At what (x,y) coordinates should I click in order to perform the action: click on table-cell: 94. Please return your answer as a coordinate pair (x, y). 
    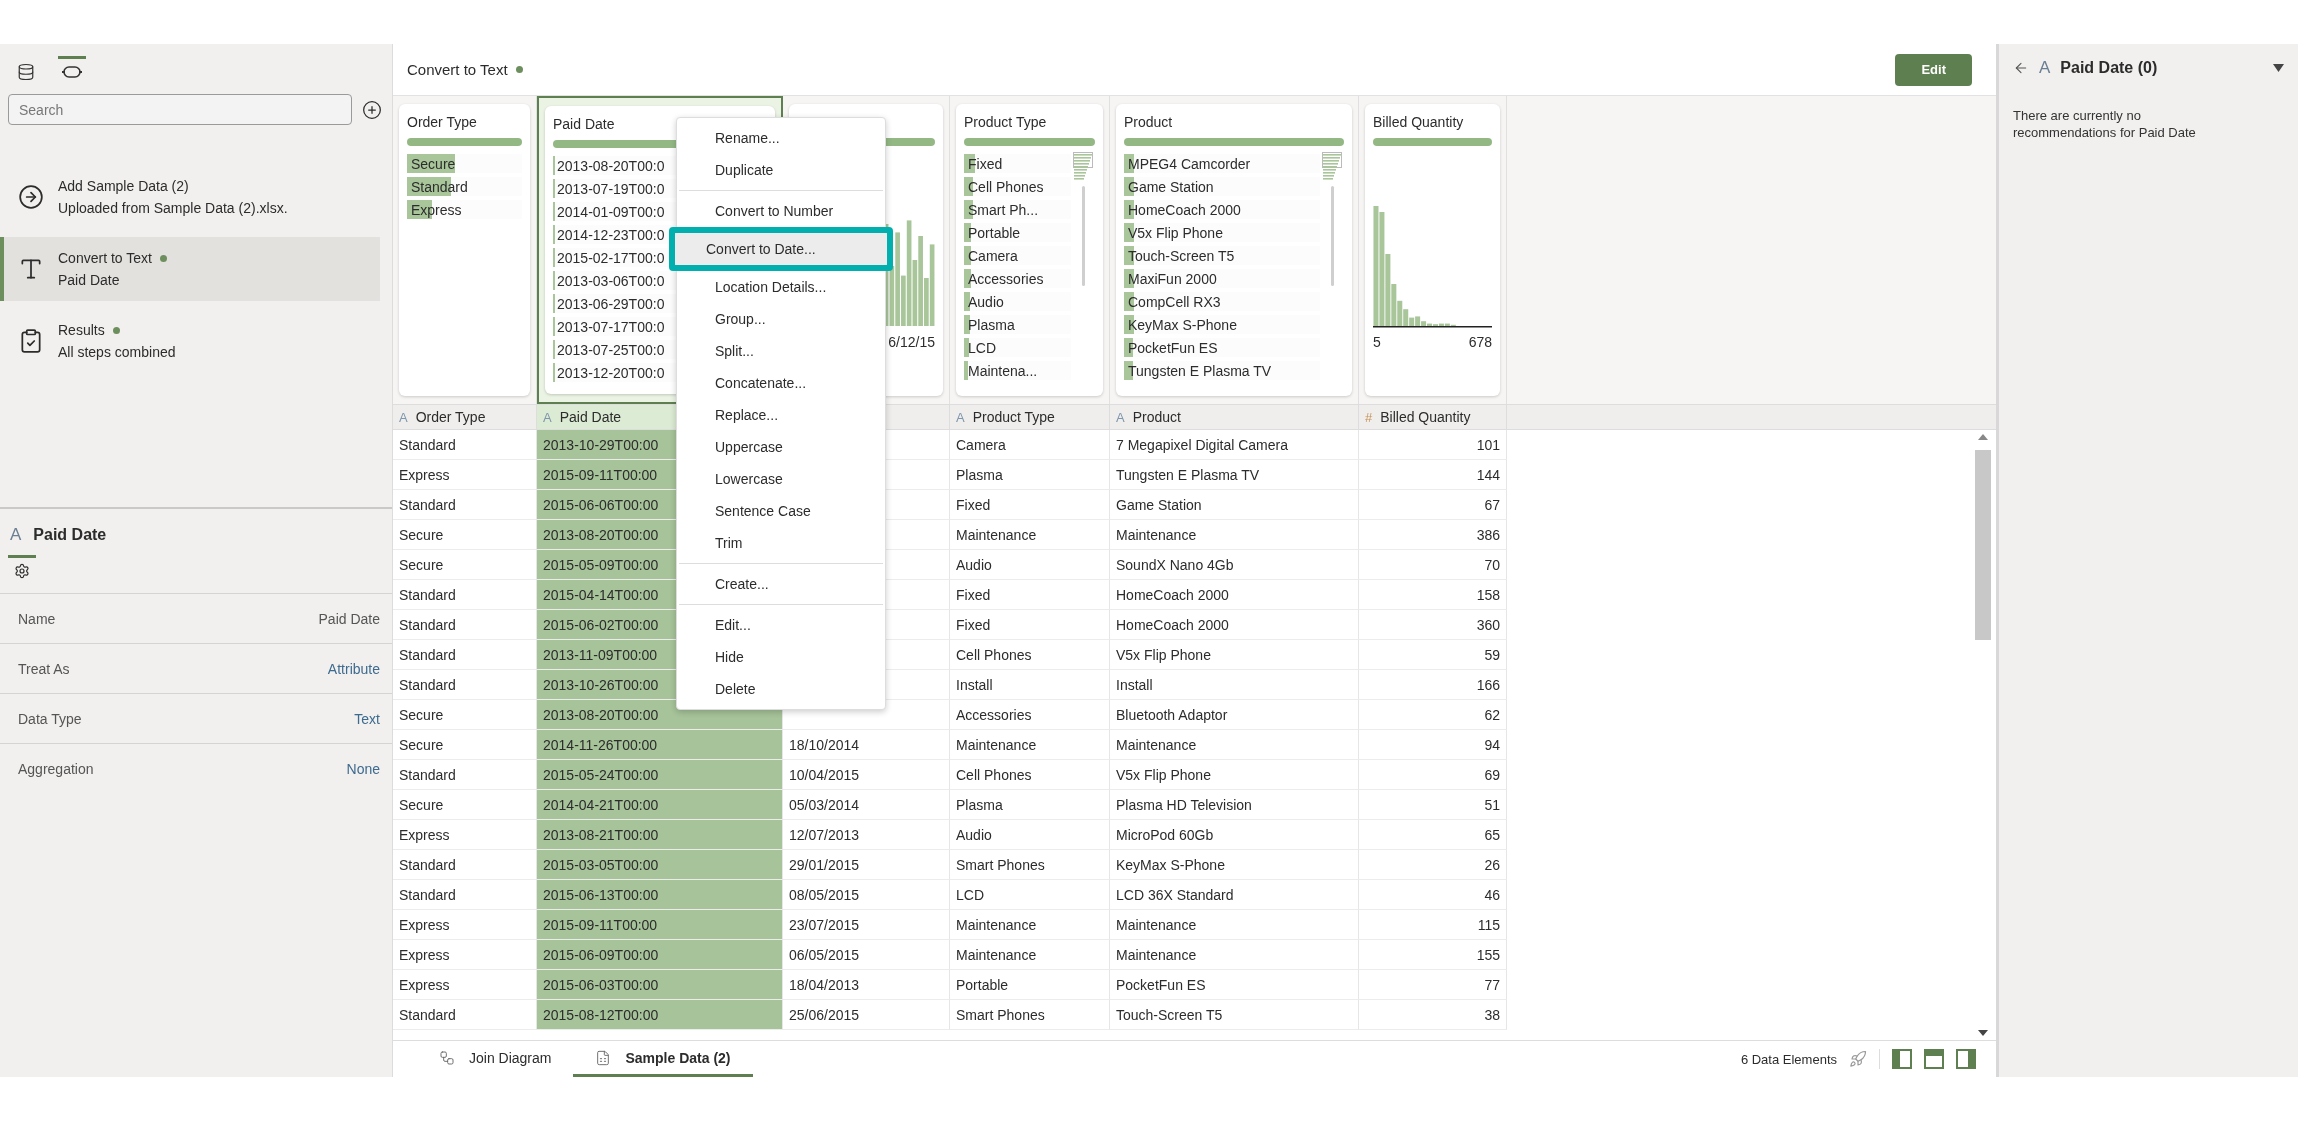
    Looking at the image, I should click on (1433, 745).